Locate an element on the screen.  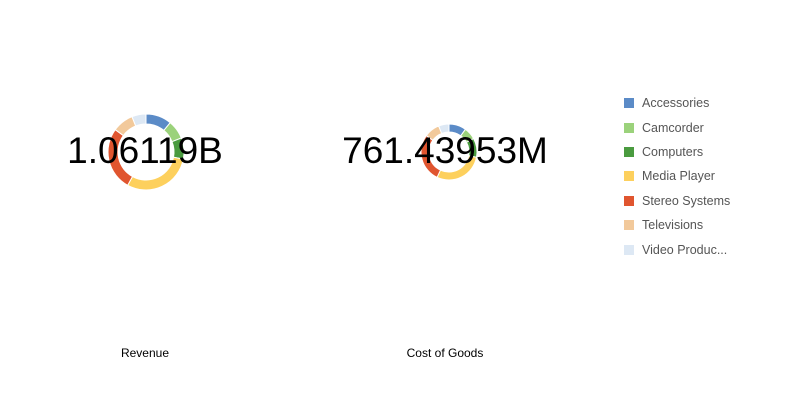
legend-item-stereo-systems: Stereo Systems is located at coordinates (711, 201).